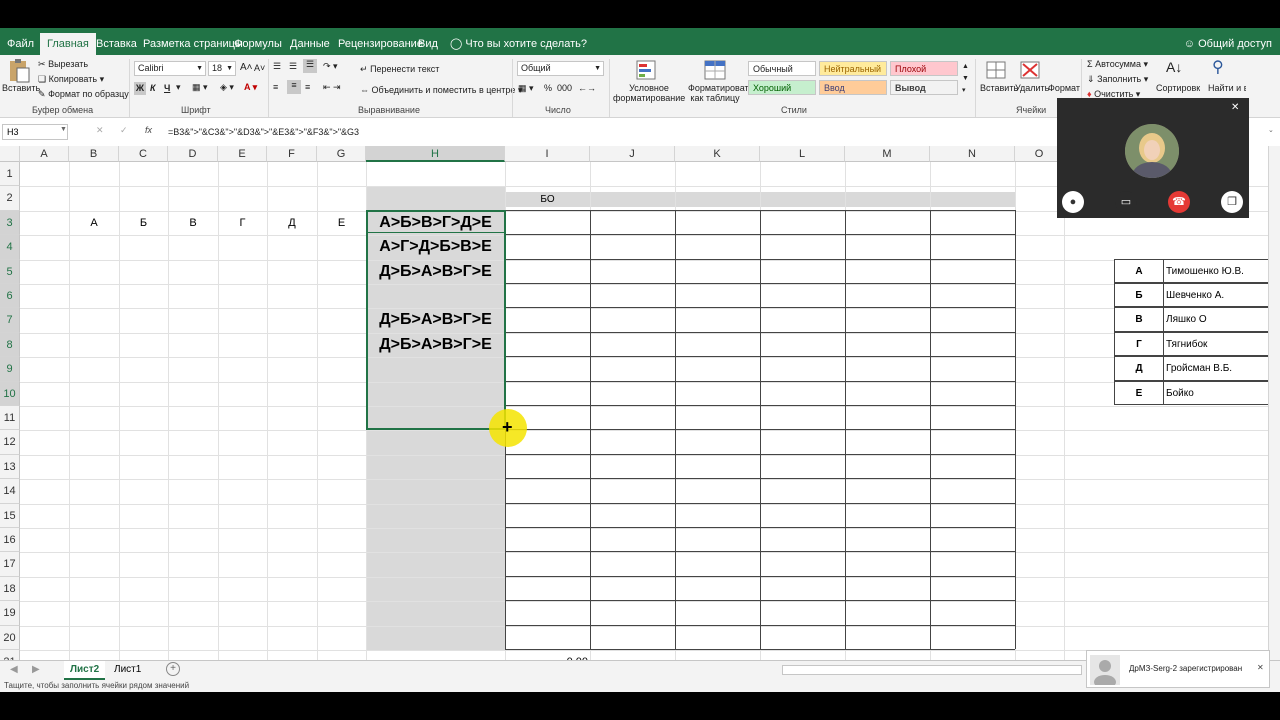  What do you see at coordinates (1217, 270) in the screenshot?
I see `legend-name: Тимошенко Ю.В.` at bounding box center [1217, 270].